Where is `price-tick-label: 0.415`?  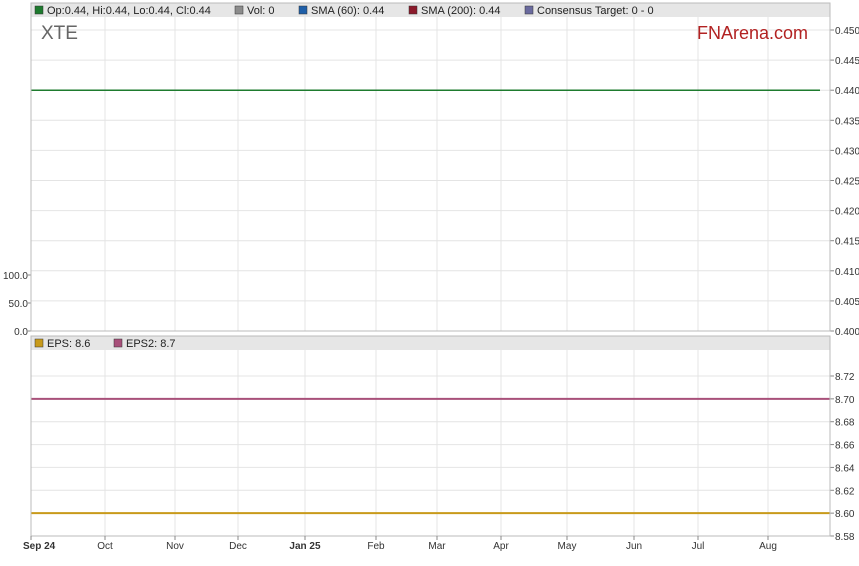
price-tick-label: 0.415 is located at coordinates (847, 242).